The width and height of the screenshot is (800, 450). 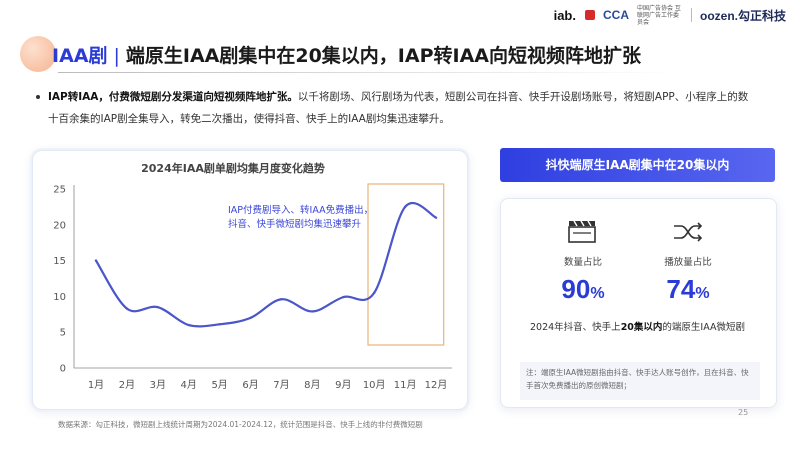 I want to click on chart-annotation: IAP付费剧导入、转IAA免费播出， 抖音、快手微短剧均集迅速攀升, so click(x=300, y=218).